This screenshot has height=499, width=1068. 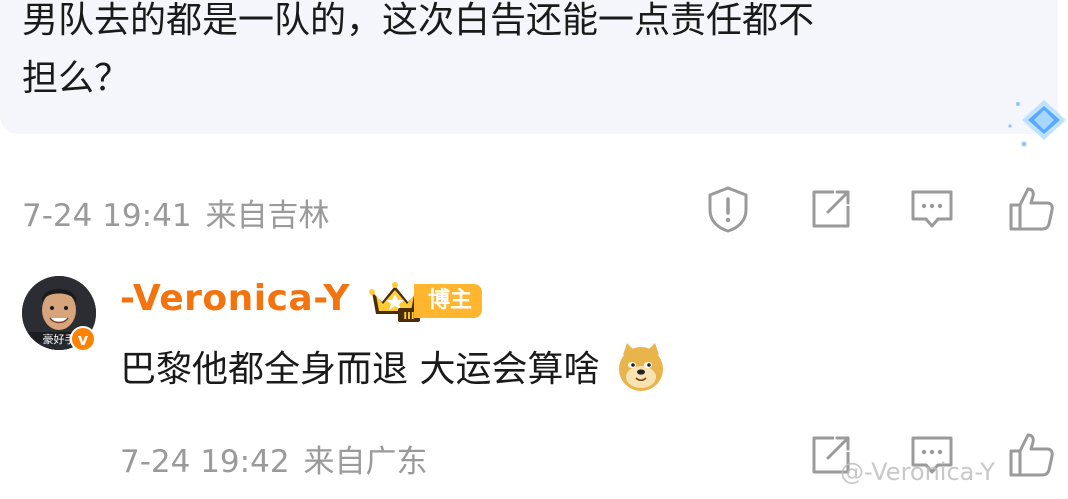 I want to click on comment-text-line1: 男队去的都是一队的，这次白告还能一点责任都不, so click(x=418, y=20).